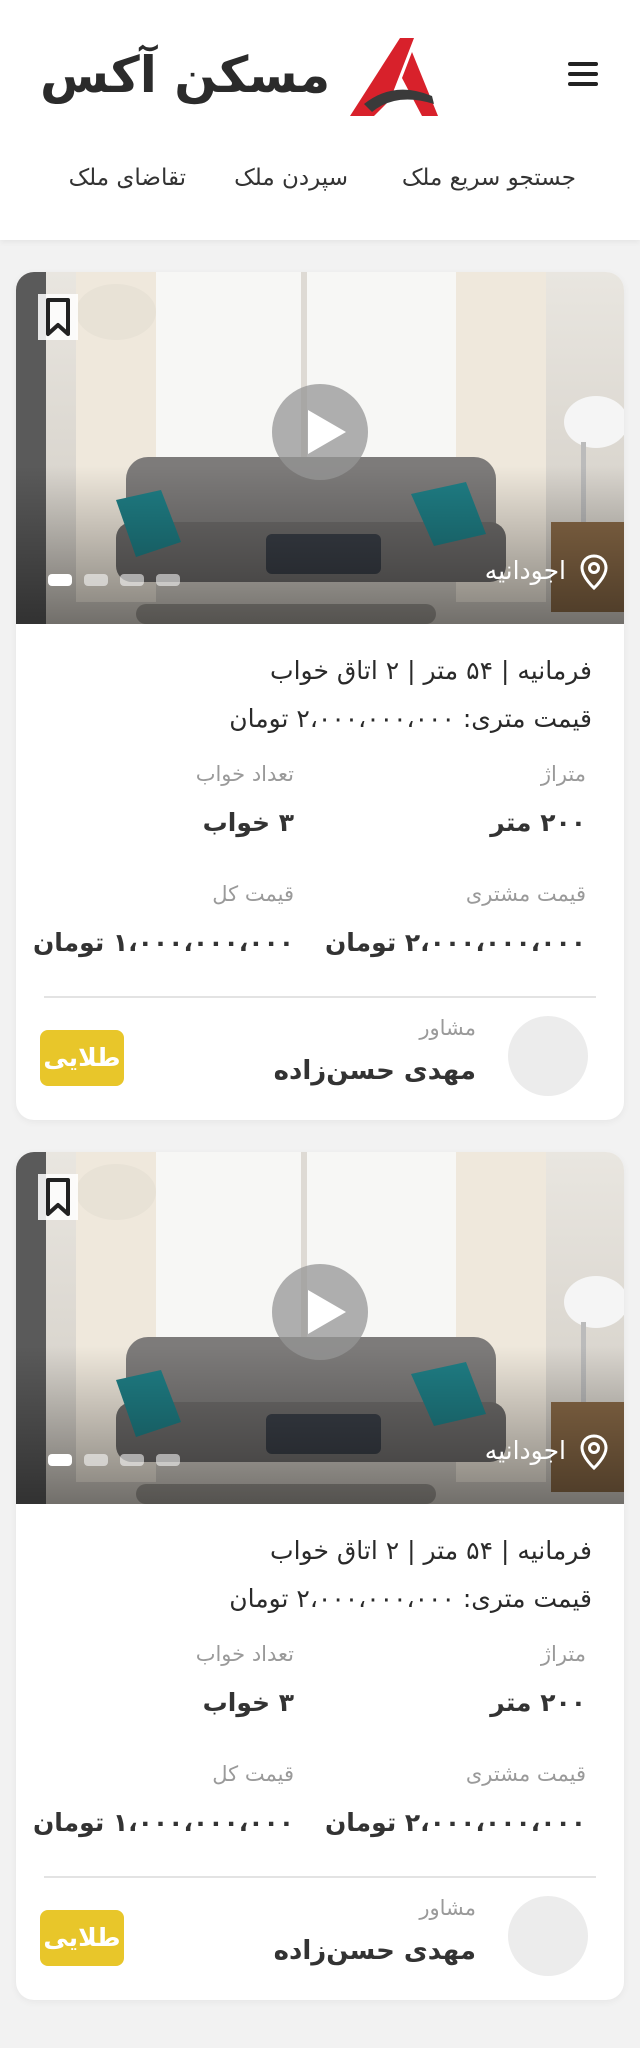  I want to click on logo-icon, so click(394, 77).